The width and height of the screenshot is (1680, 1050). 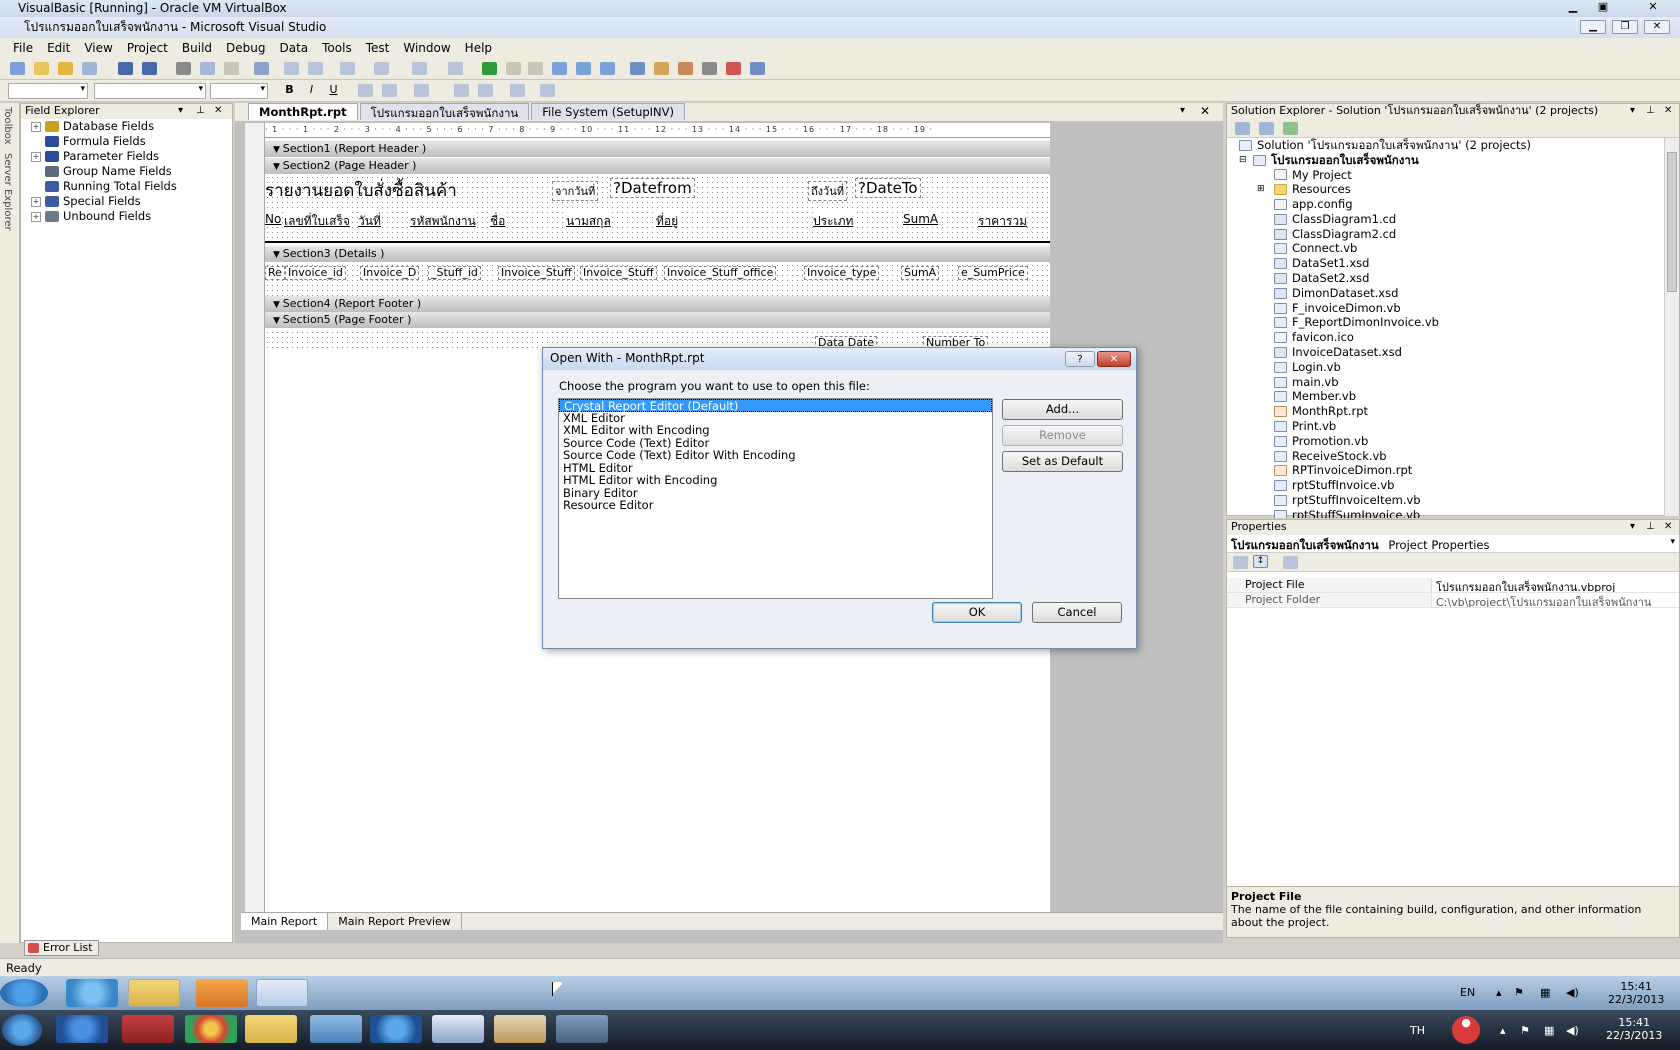 What do you see at coordinates (222, 993) in the screenshot?
I see `media-player-icon` at bounding box center [222, 993].